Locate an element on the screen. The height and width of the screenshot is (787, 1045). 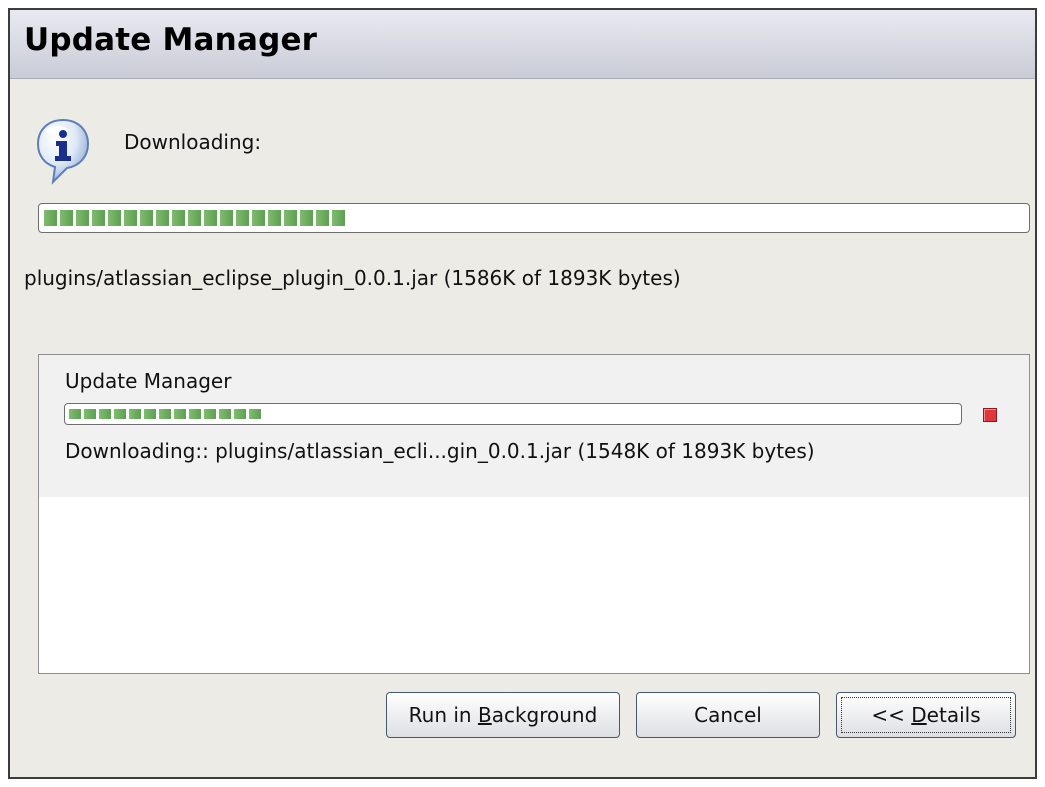
stop-icon is located at coordinates (990, 415).